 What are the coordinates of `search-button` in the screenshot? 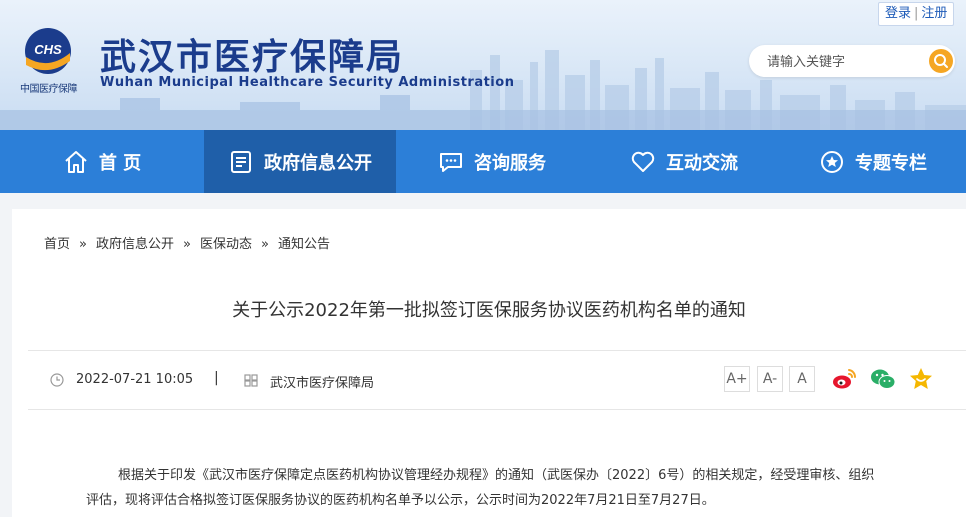 It's located at (941, 61).